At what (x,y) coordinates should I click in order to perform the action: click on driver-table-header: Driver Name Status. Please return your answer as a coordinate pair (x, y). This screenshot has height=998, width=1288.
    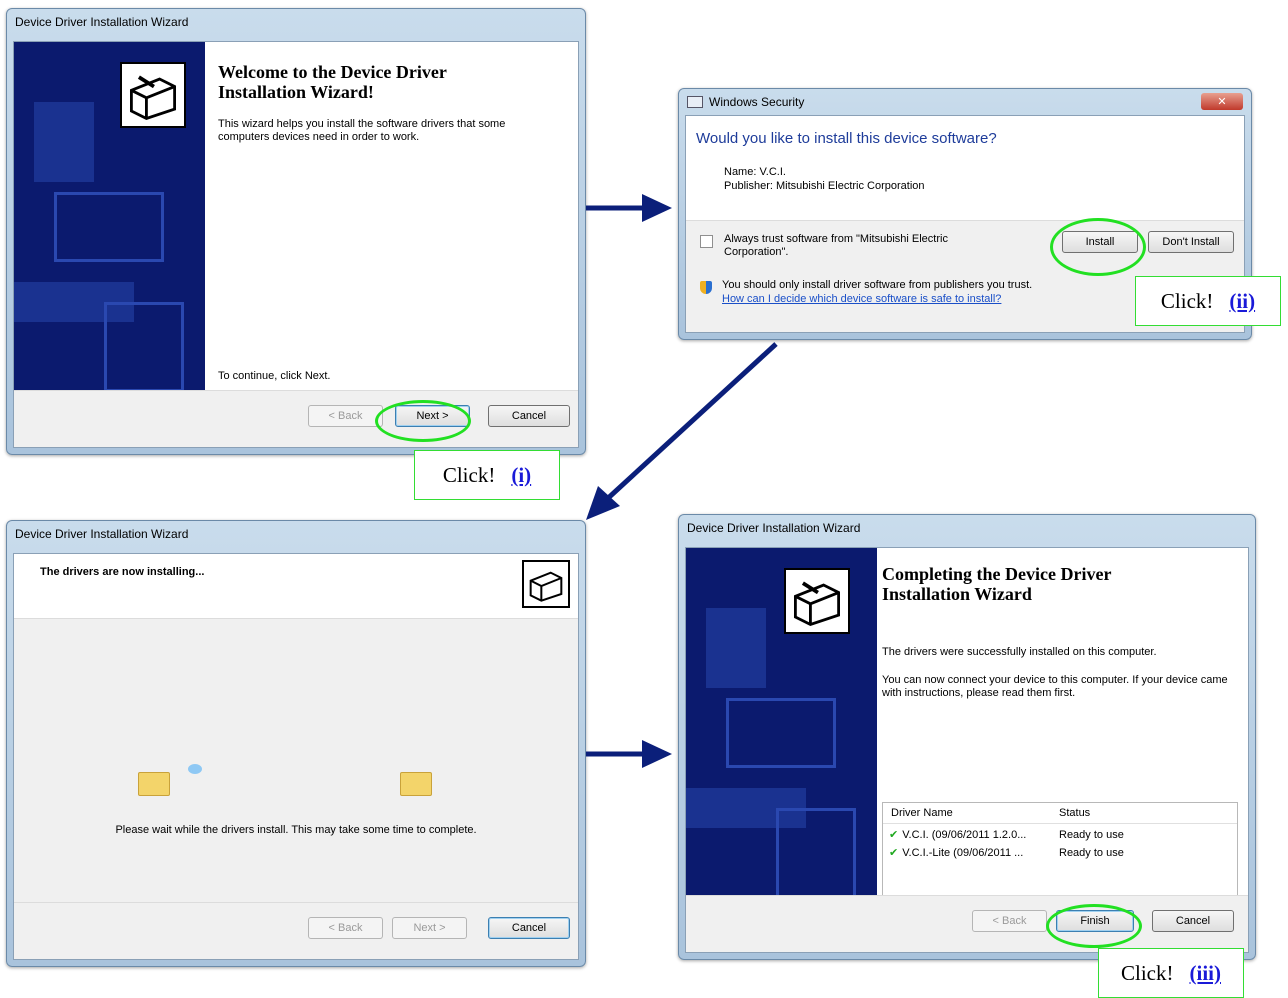
    Looking at the image, I should click on (1060, 813).